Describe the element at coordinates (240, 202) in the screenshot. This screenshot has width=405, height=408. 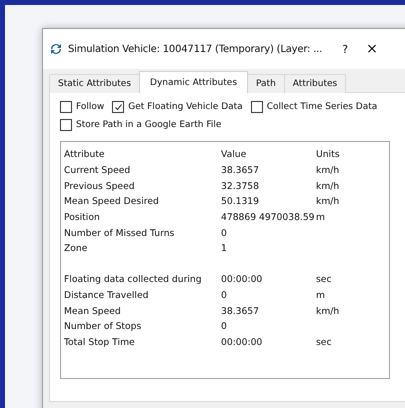
I see `table-cell-text: 50.1319` at that location.